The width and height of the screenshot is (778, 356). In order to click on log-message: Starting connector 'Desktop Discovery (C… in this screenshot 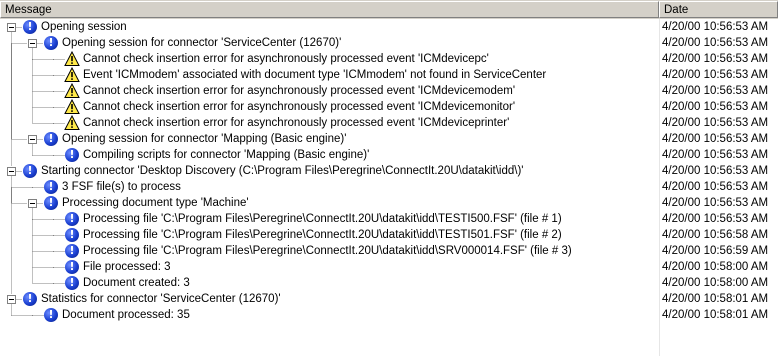, I will do `click(282, 171)`.